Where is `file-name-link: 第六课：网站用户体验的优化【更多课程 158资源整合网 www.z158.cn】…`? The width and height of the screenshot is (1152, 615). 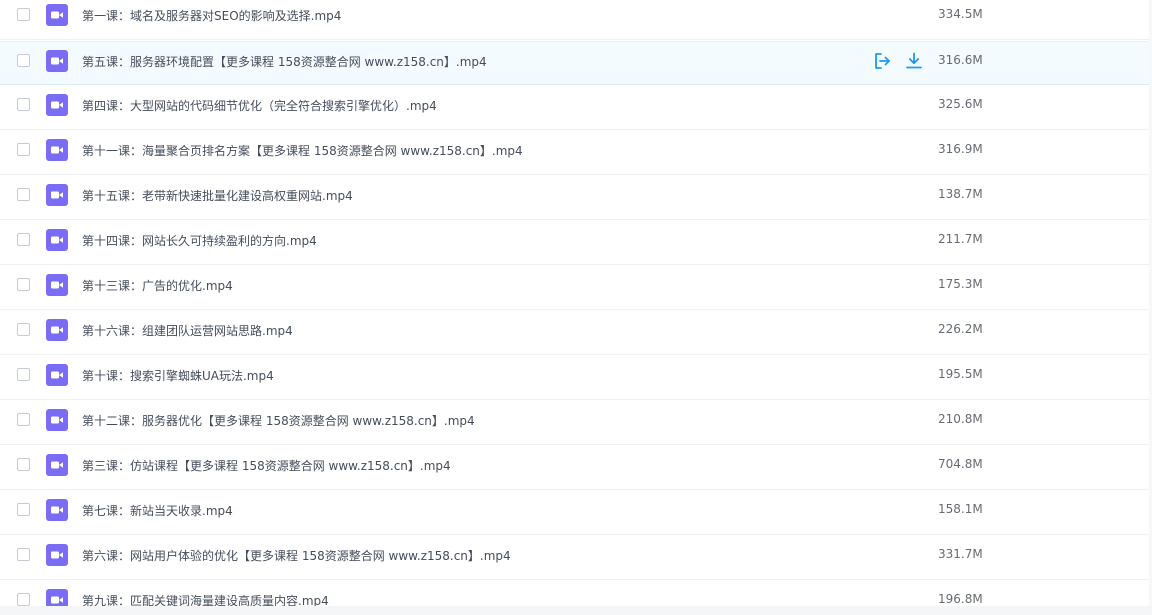
file-name-link: 第六课：网站用户体验的优化【更多课程 158资源整合网 www.z158.cn】… is located at coordinates (296, 555).